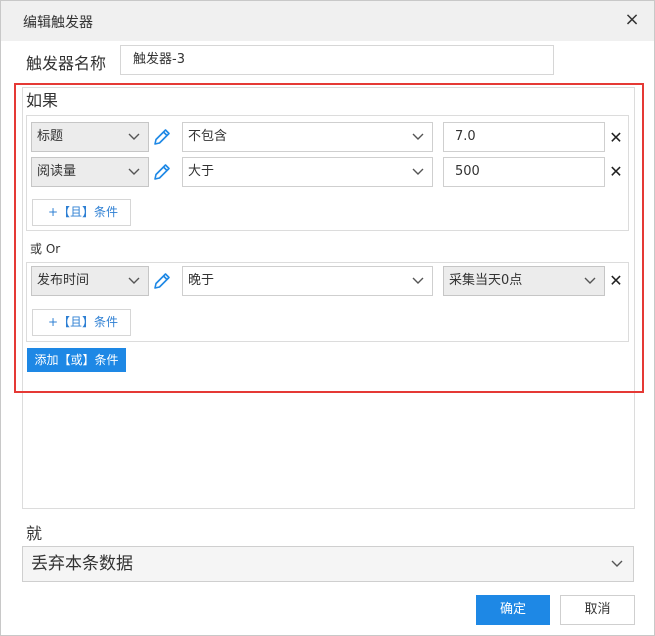 The image size is (655, 636). What do you see at coordinates (66, 63) in the screenshot?
I see `trigger-name-label: 触发器名称` at bounding box center [66, 63].